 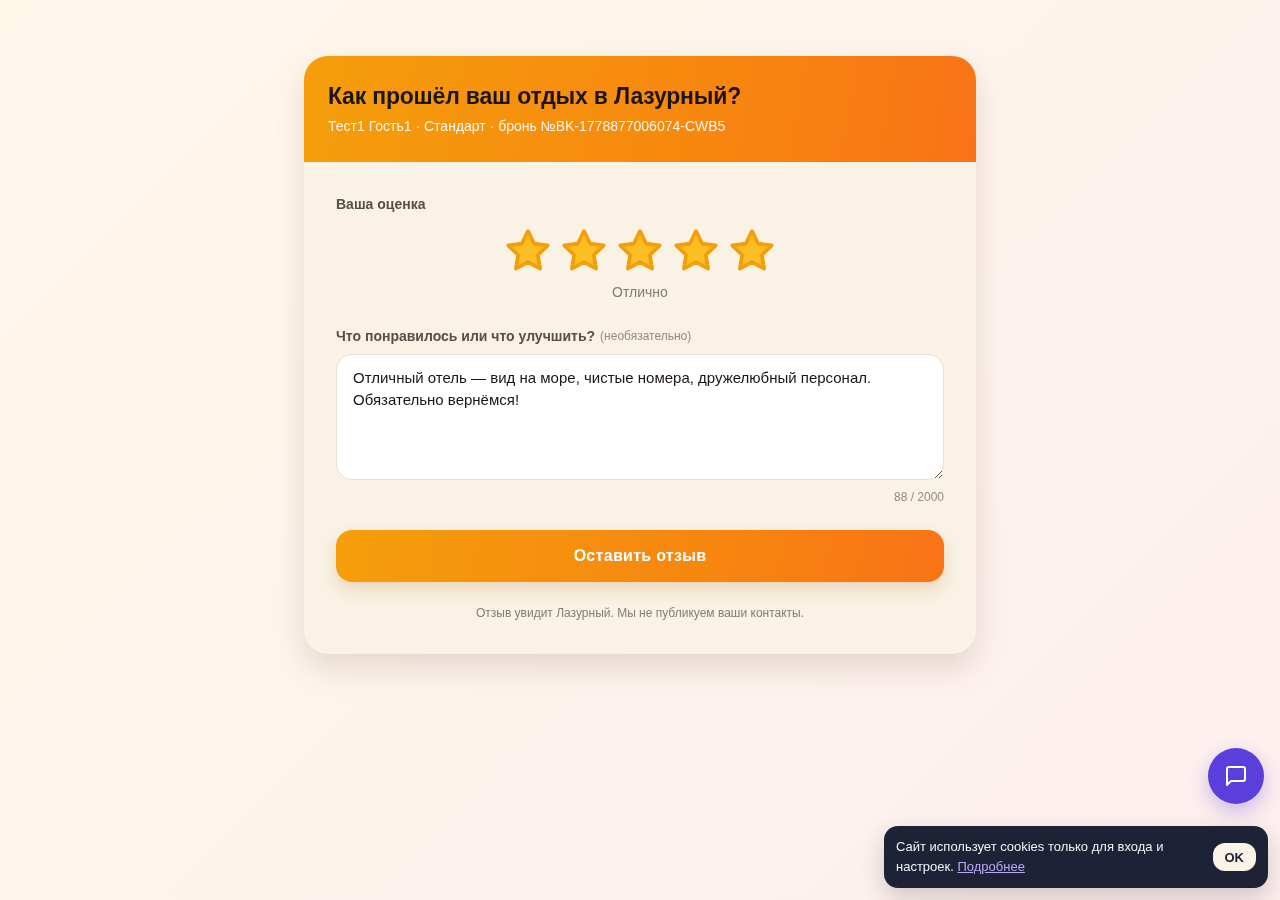 I want to click on ok-button: OK, so click(x=1234, y=857).